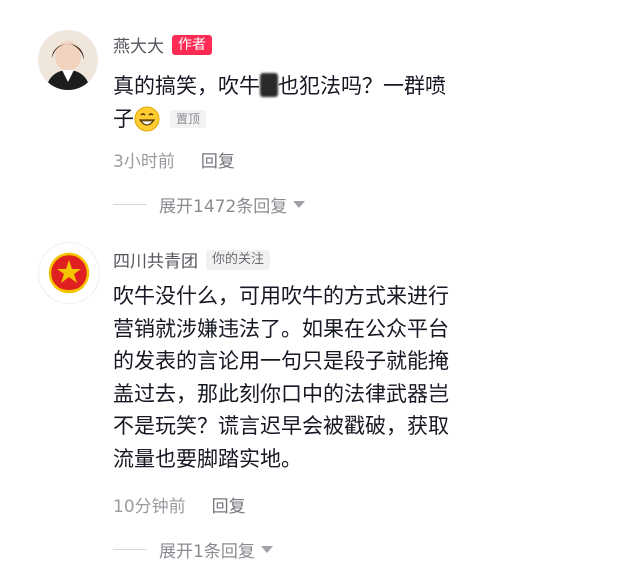  I want to click on author-name-row: 燕大大 作者, so click(162, 44).